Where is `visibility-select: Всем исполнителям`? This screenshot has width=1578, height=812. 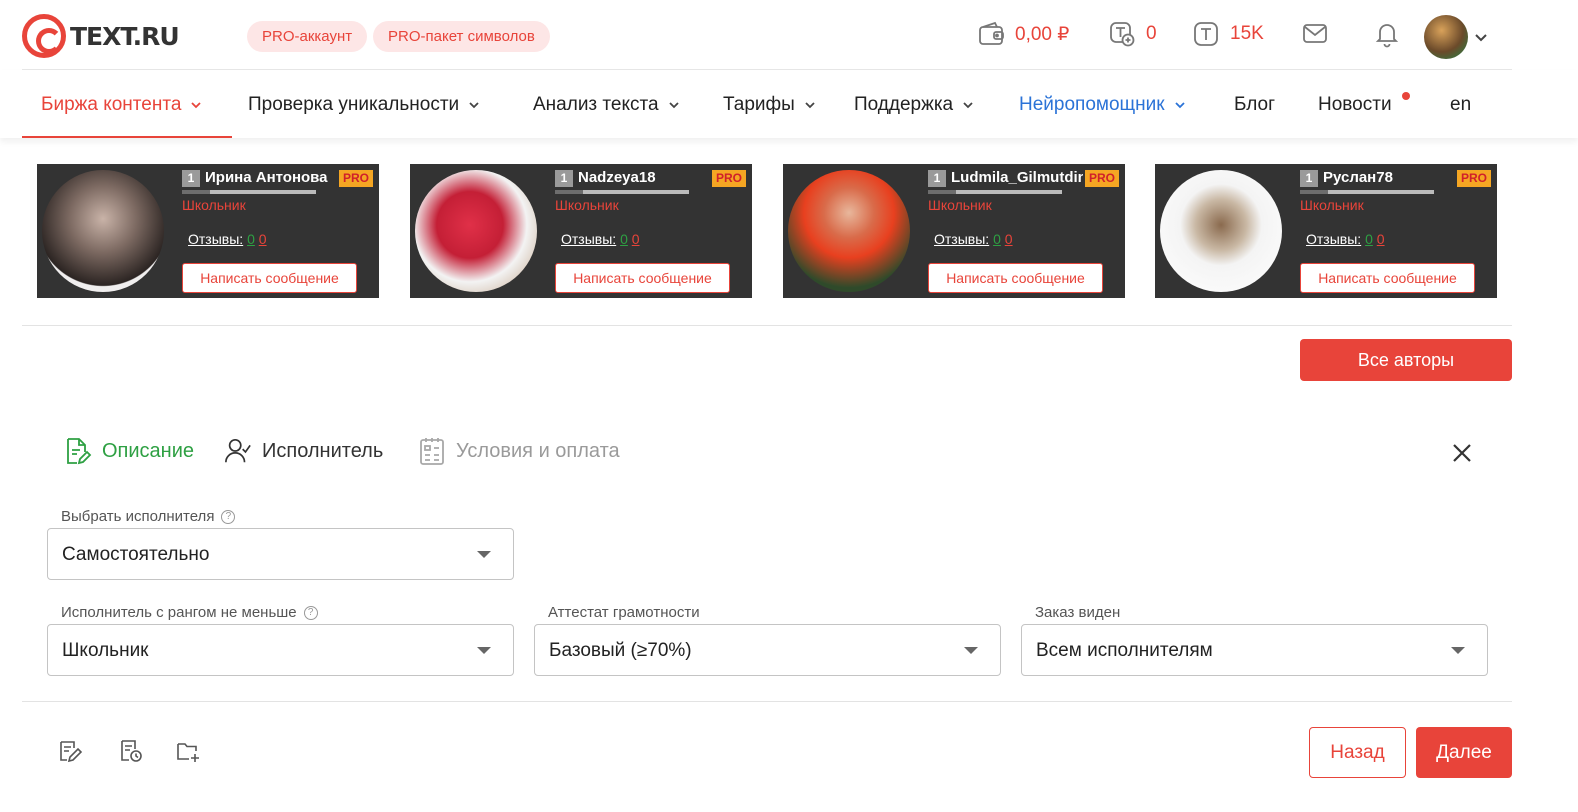 visibility-select: Всем исполнителям is located at coordinates (1254, 650).